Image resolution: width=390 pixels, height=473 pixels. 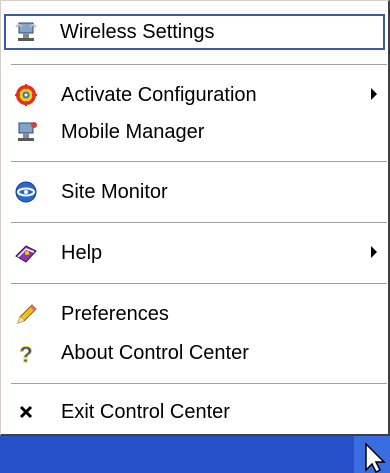 What do you see at coordinates (114, 192) in the screenshot?
I see `menu-item-label: Site Monitor` at bounding box center [114, 192].